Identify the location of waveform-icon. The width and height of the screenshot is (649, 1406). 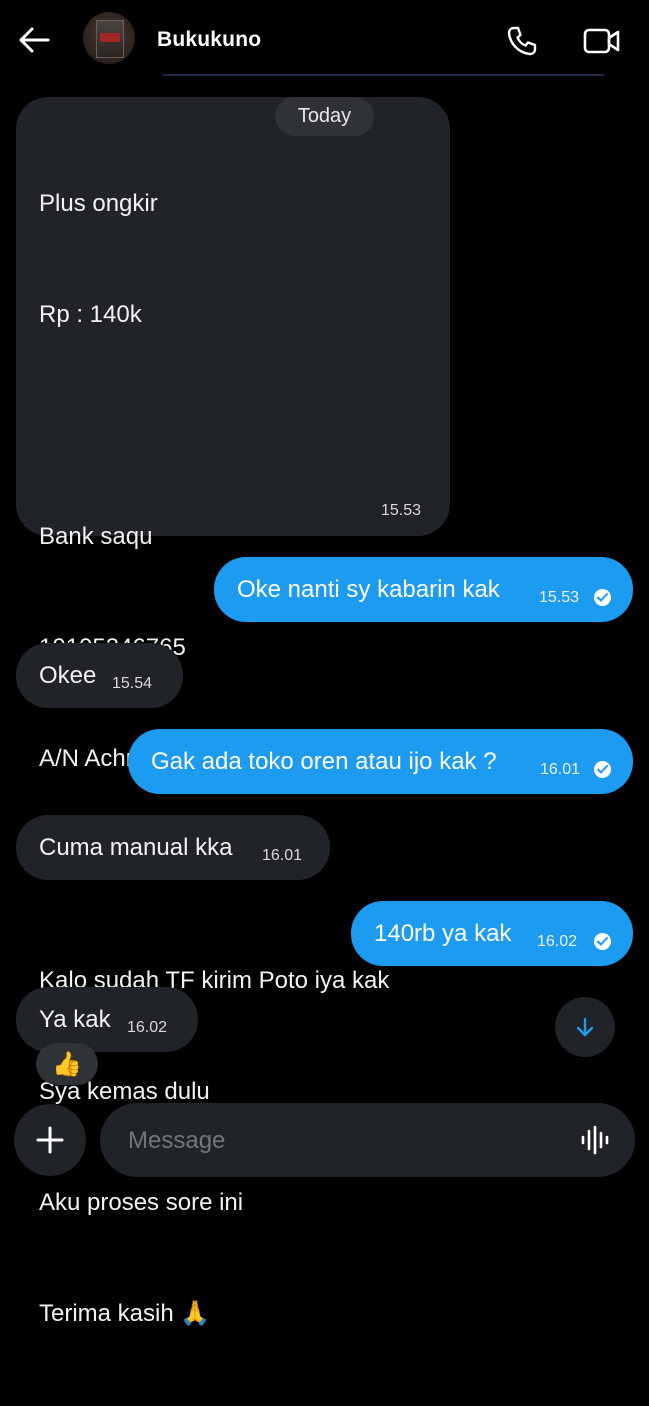
(595, 1140).